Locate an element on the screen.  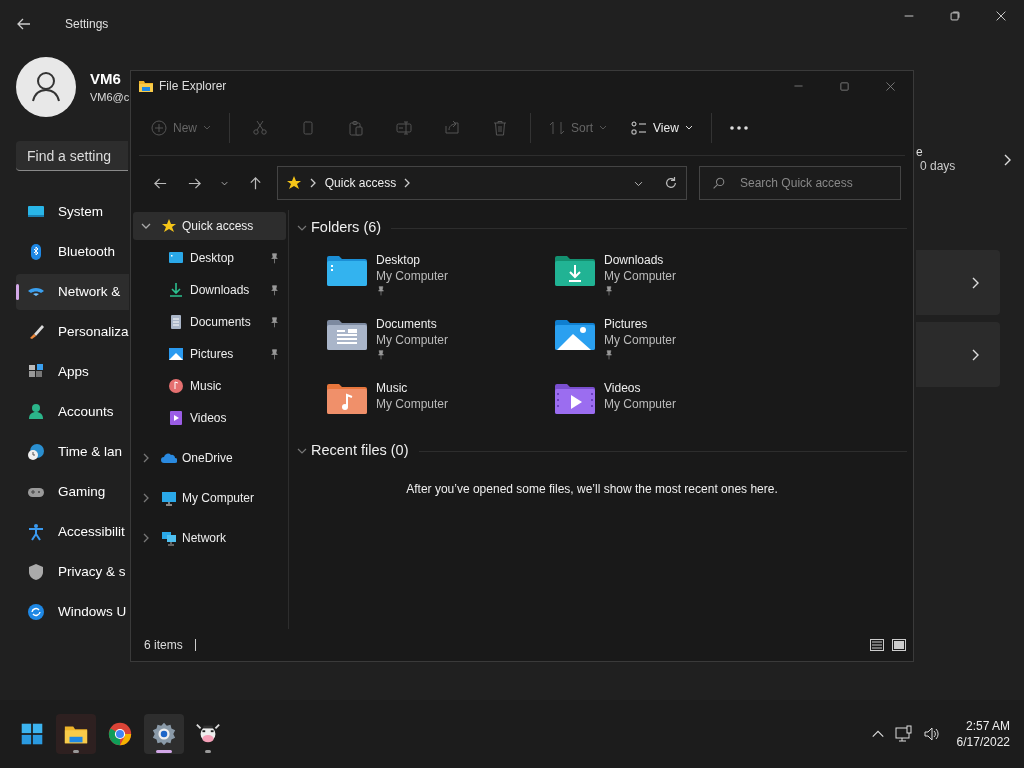
address-bar: Quick access is located at coordinates (481, 183).